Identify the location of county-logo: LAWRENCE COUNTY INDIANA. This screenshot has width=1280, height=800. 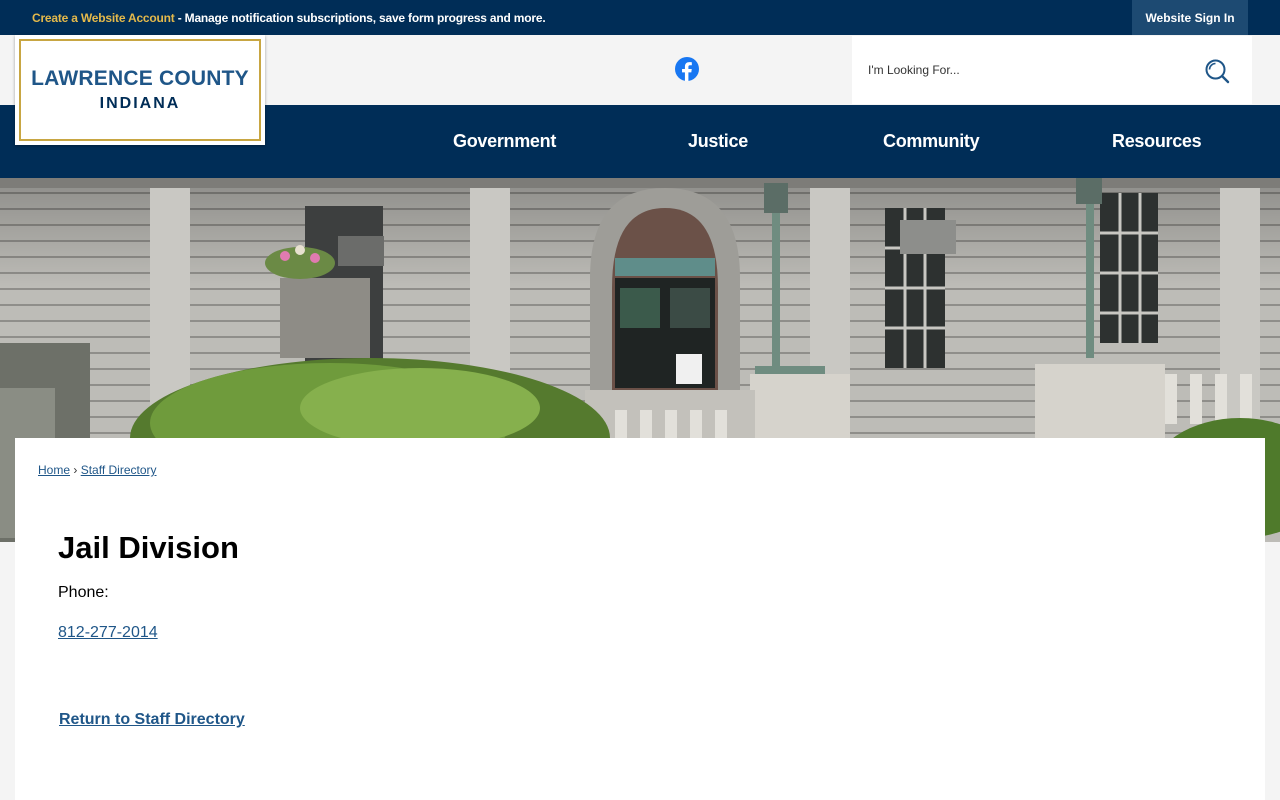
(140, 90).